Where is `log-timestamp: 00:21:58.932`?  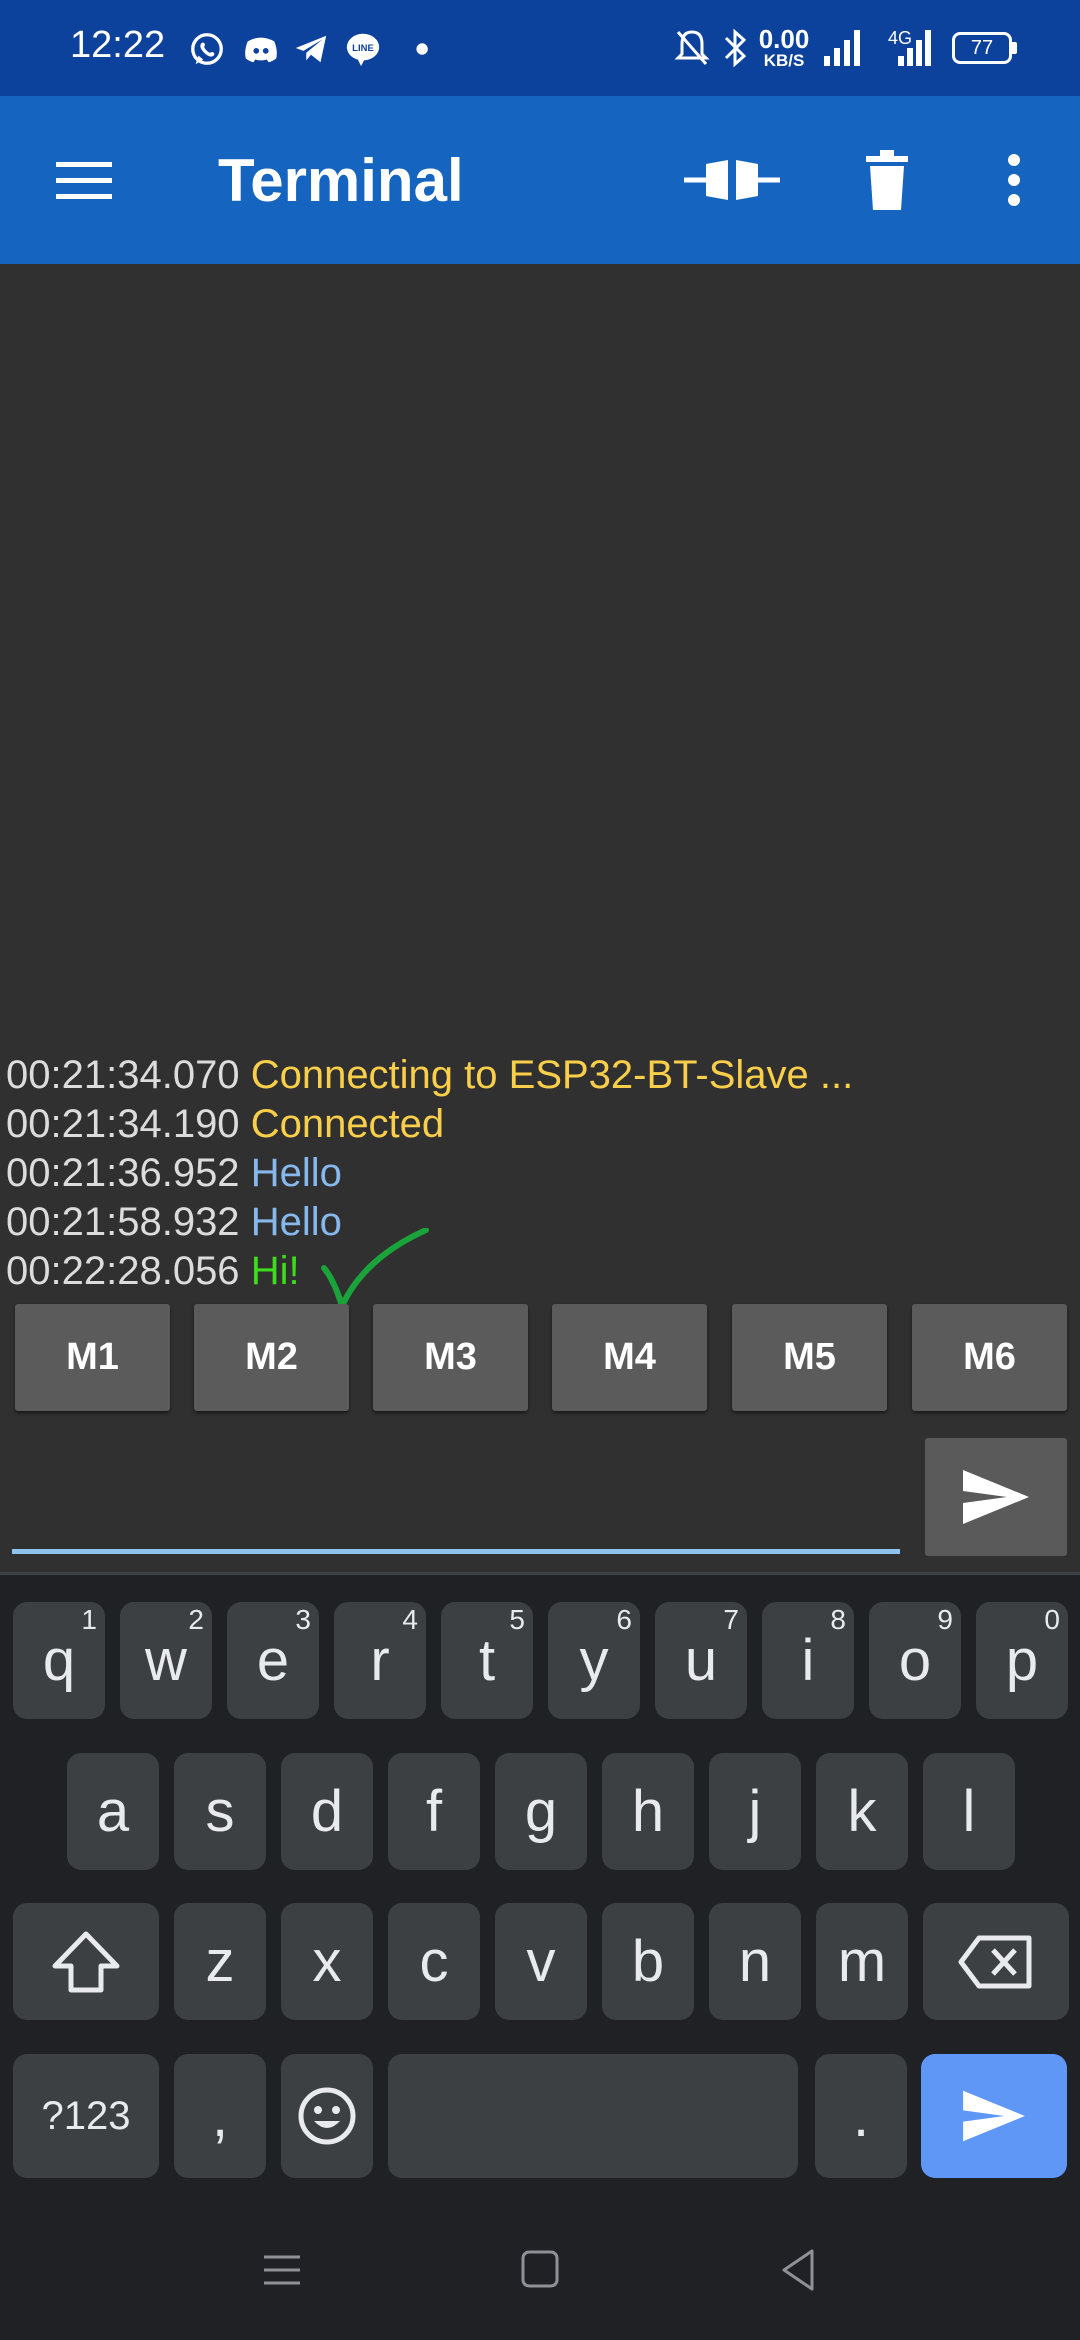
log-timestamp: 00:21:58.932 is located at coordinates (123, 1222).